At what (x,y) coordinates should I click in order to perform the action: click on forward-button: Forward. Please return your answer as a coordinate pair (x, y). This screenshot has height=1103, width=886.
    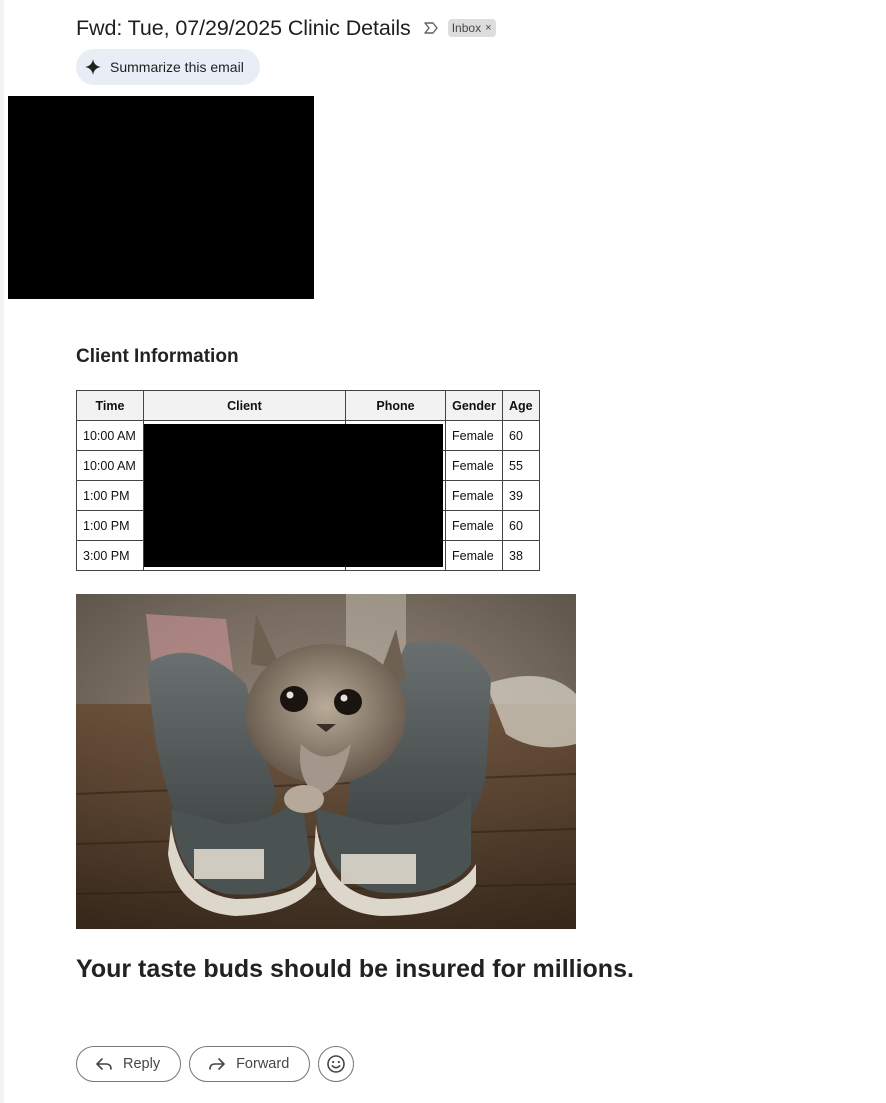
    Looking at the image, I should click on (250, 1064).